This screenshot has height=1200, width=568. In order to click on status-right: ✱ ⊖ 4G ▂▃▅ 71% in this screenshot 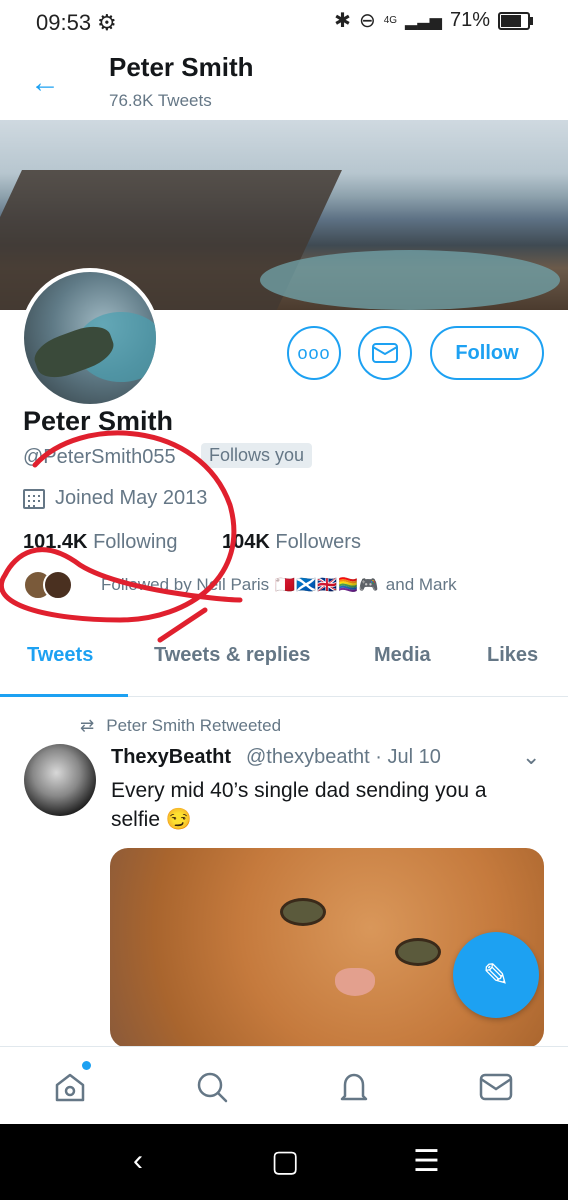, I will do `click(433, 20)`.